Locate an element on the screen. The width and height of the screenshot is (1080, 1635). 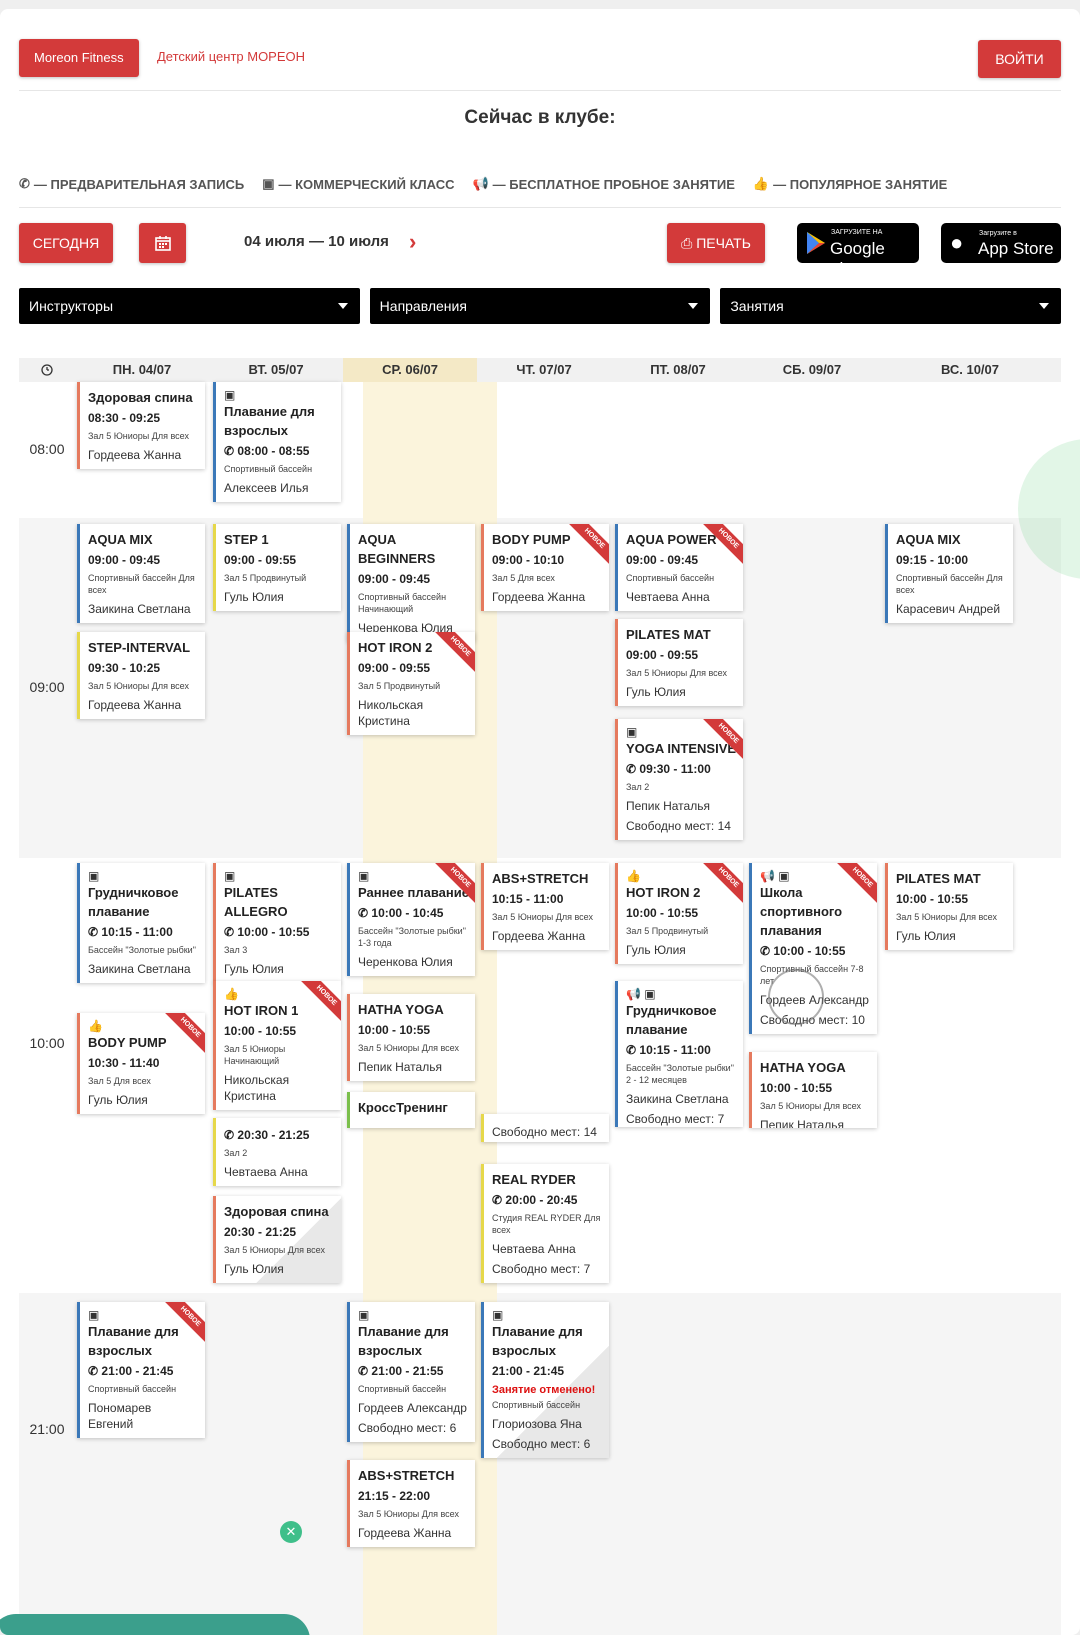
free-spots: Свободно мест: 7 is located at coordinates (541, 1269).